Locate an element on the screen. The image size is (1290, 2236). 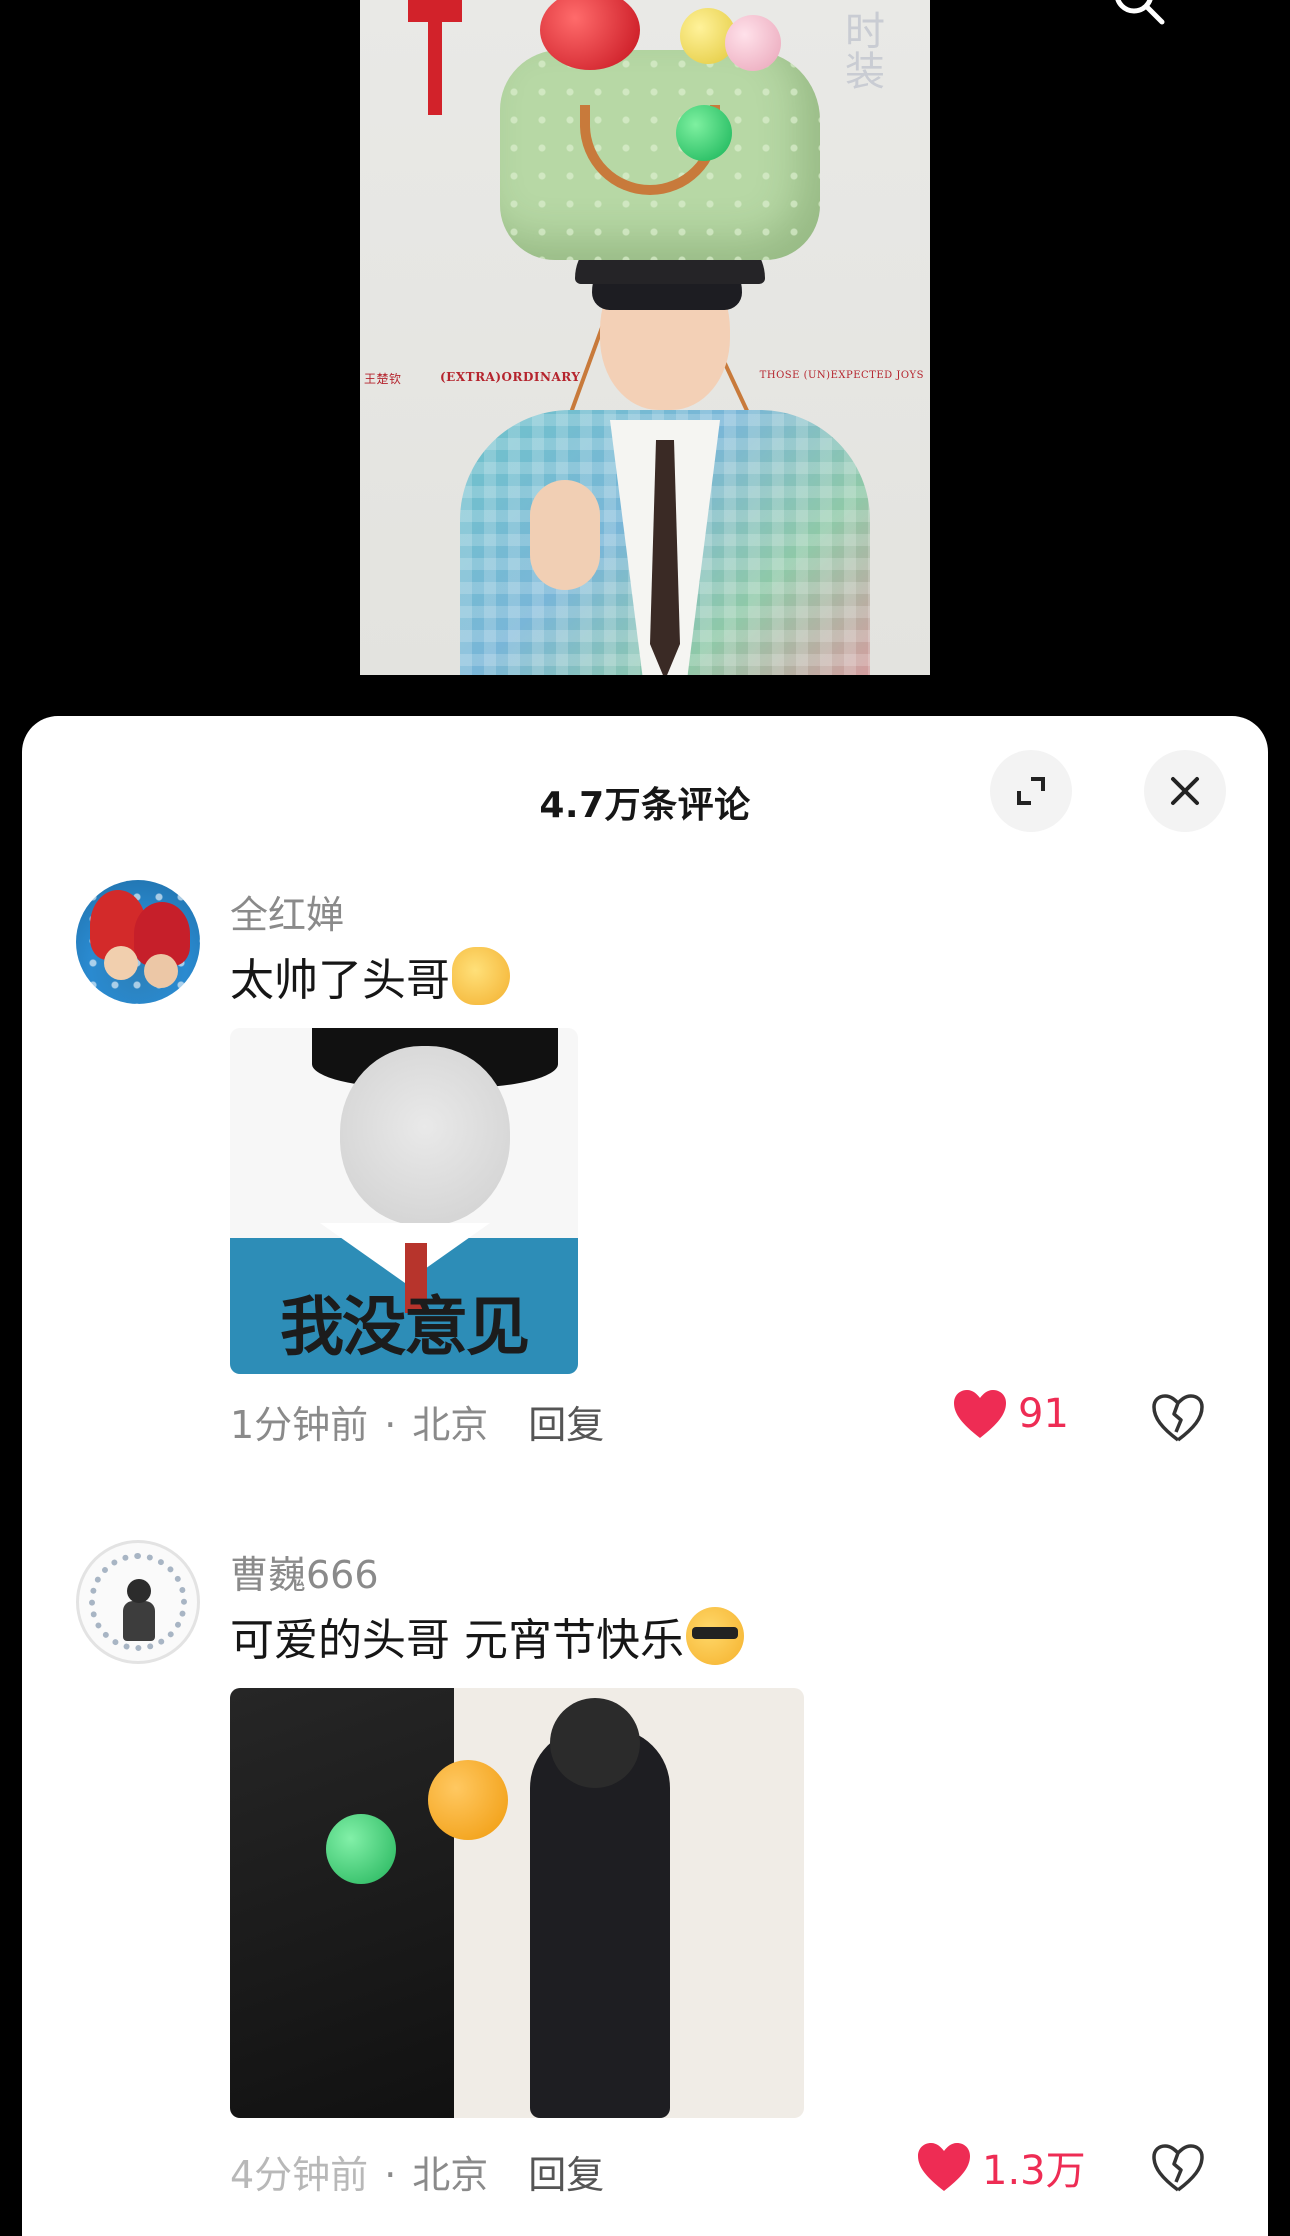
pink-ball is located at coordinates (753, 43).